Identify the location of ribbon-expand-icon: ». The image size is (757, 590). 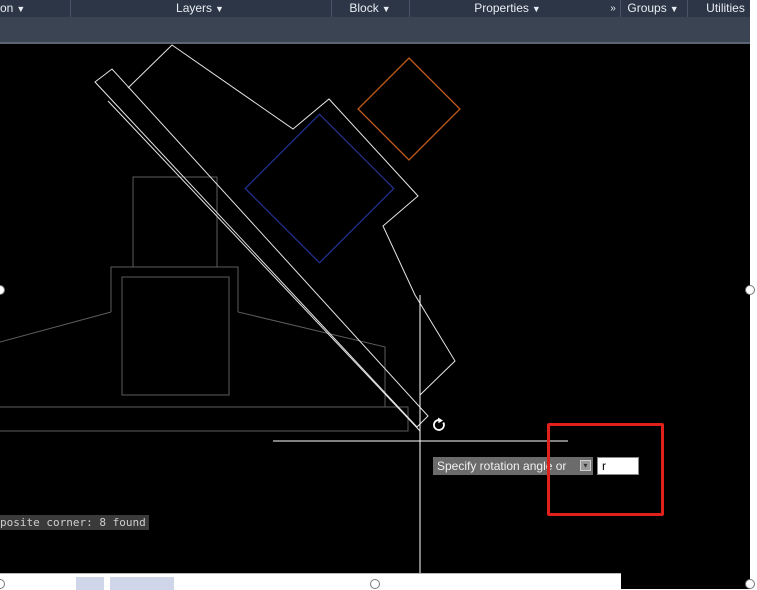
(613, 8).